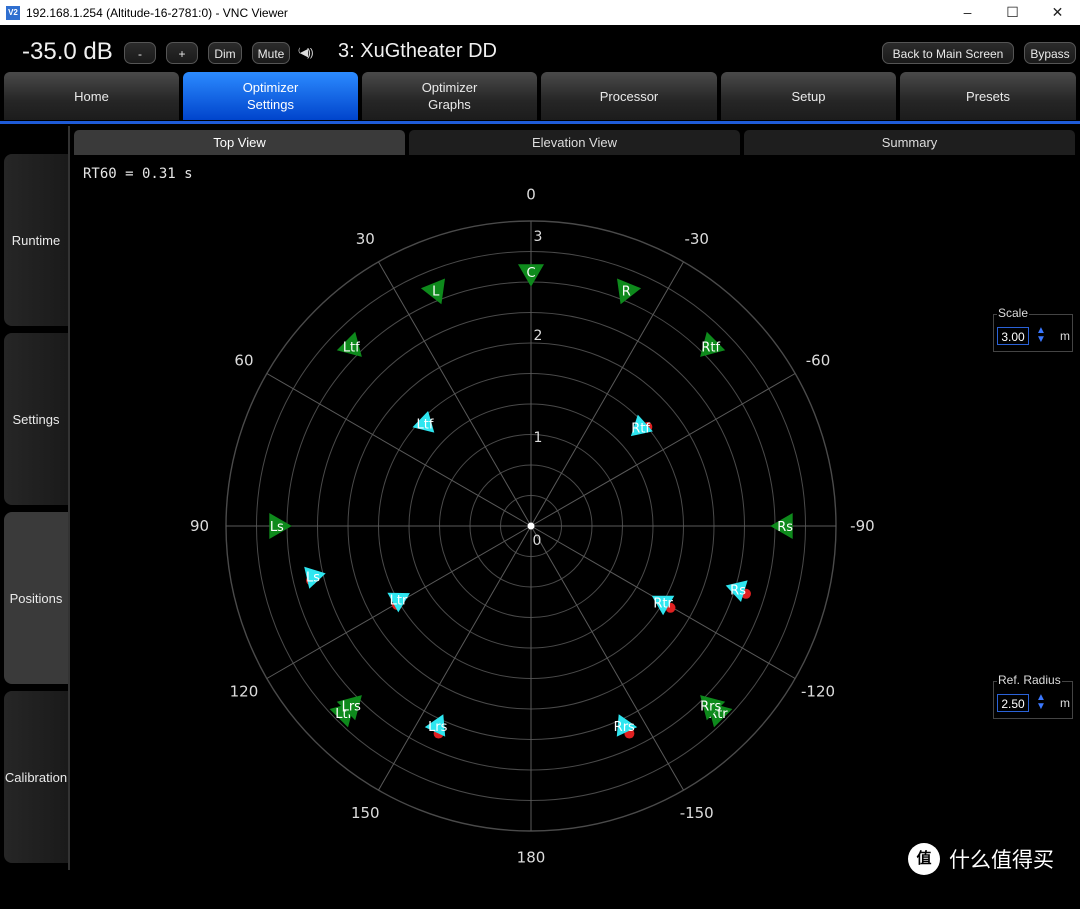  What do you see at coordinates (1065, 703) in the screenshot?
I see `ref-radius-unit: m` at bounding box center [1065, 703].